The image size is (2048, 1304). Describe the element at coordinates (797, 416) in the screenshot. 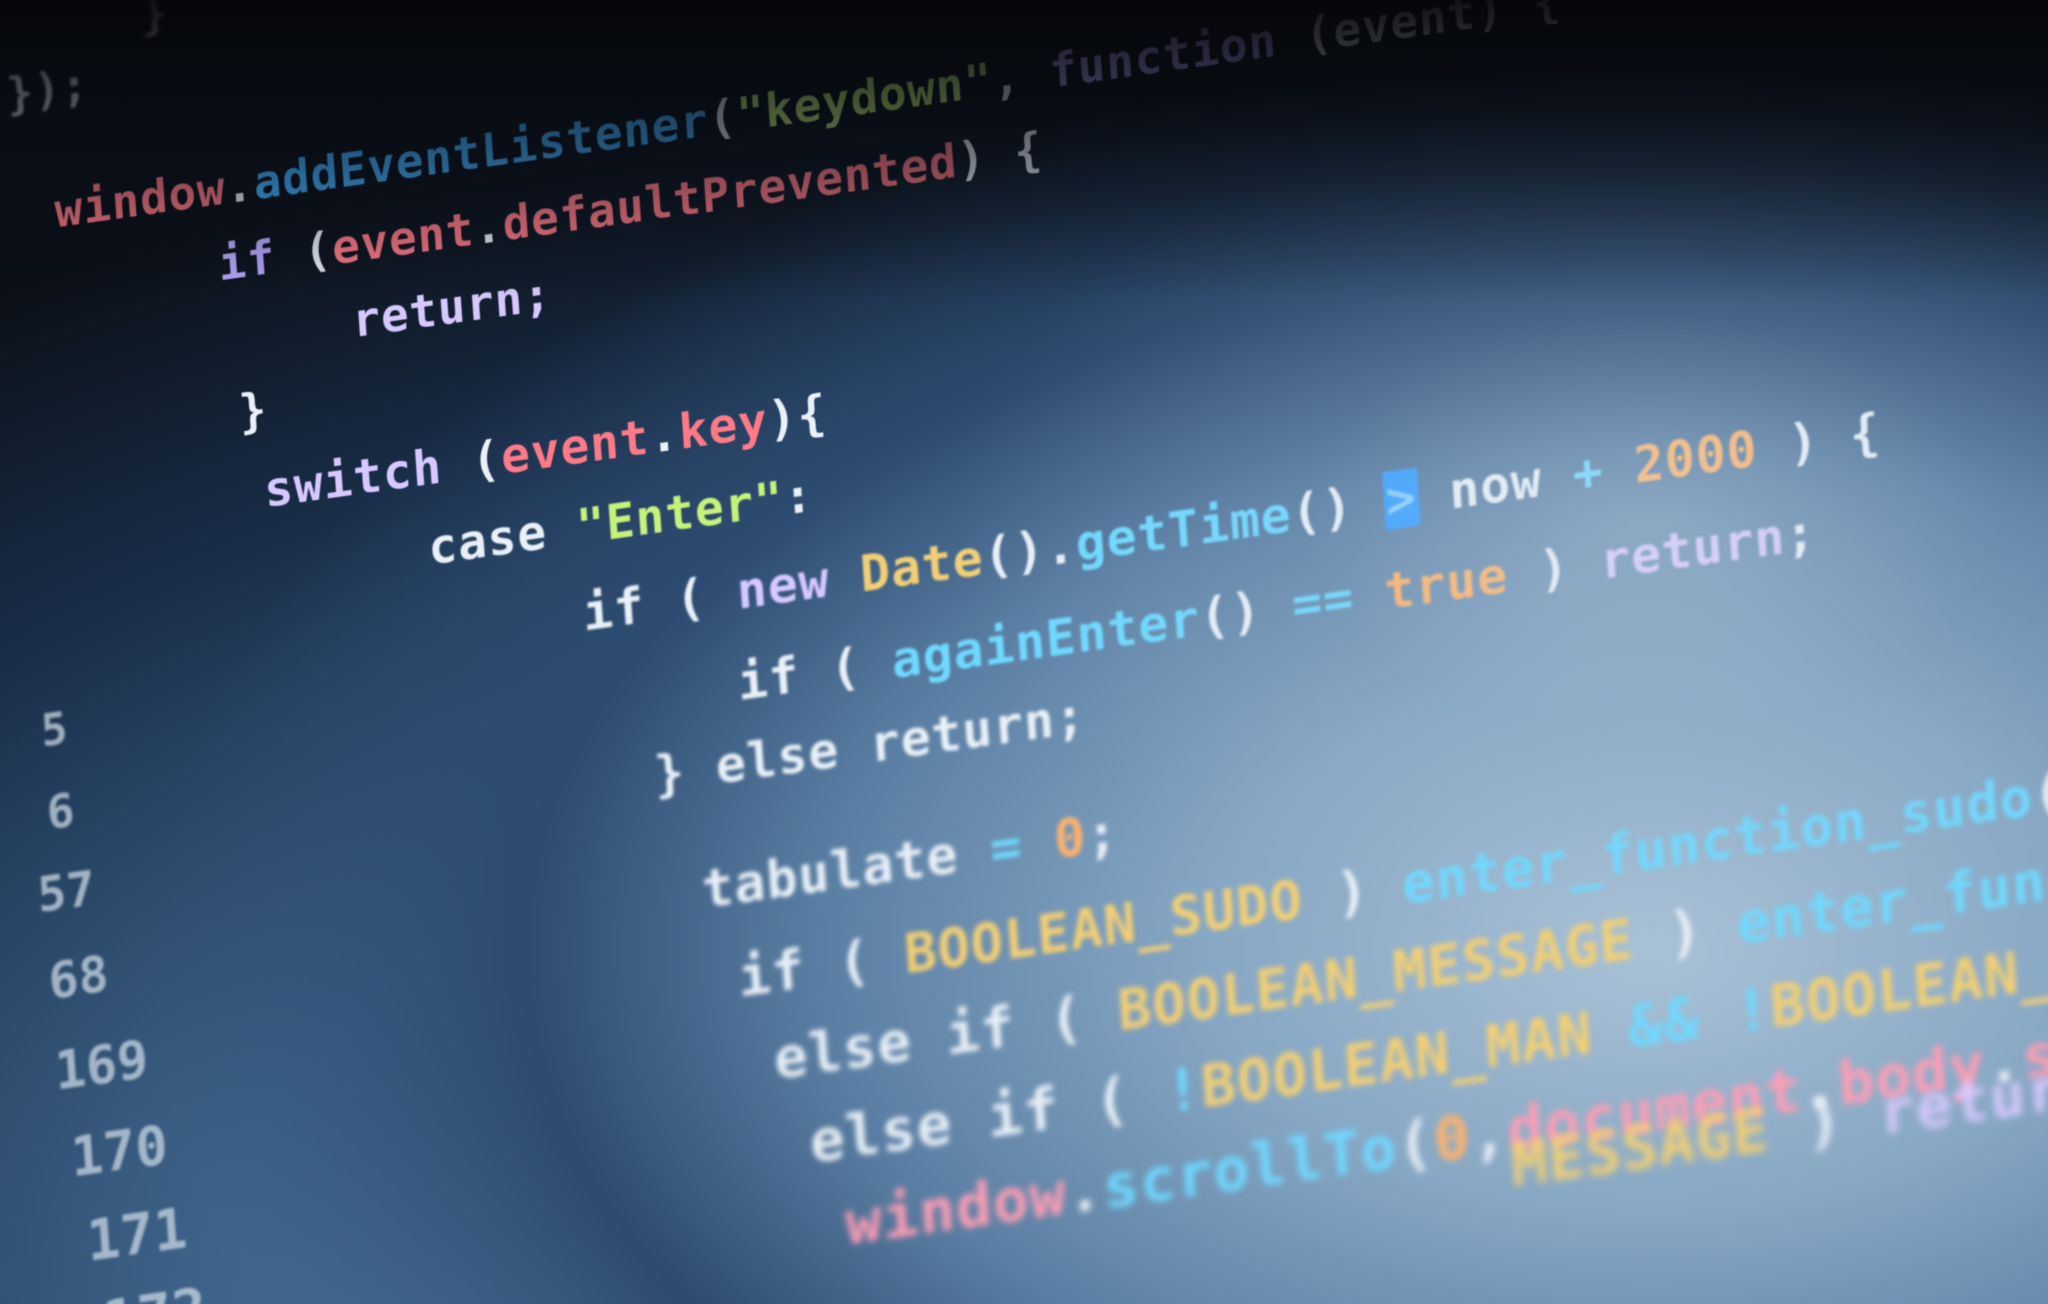

I see `code-token: ){` at that location.